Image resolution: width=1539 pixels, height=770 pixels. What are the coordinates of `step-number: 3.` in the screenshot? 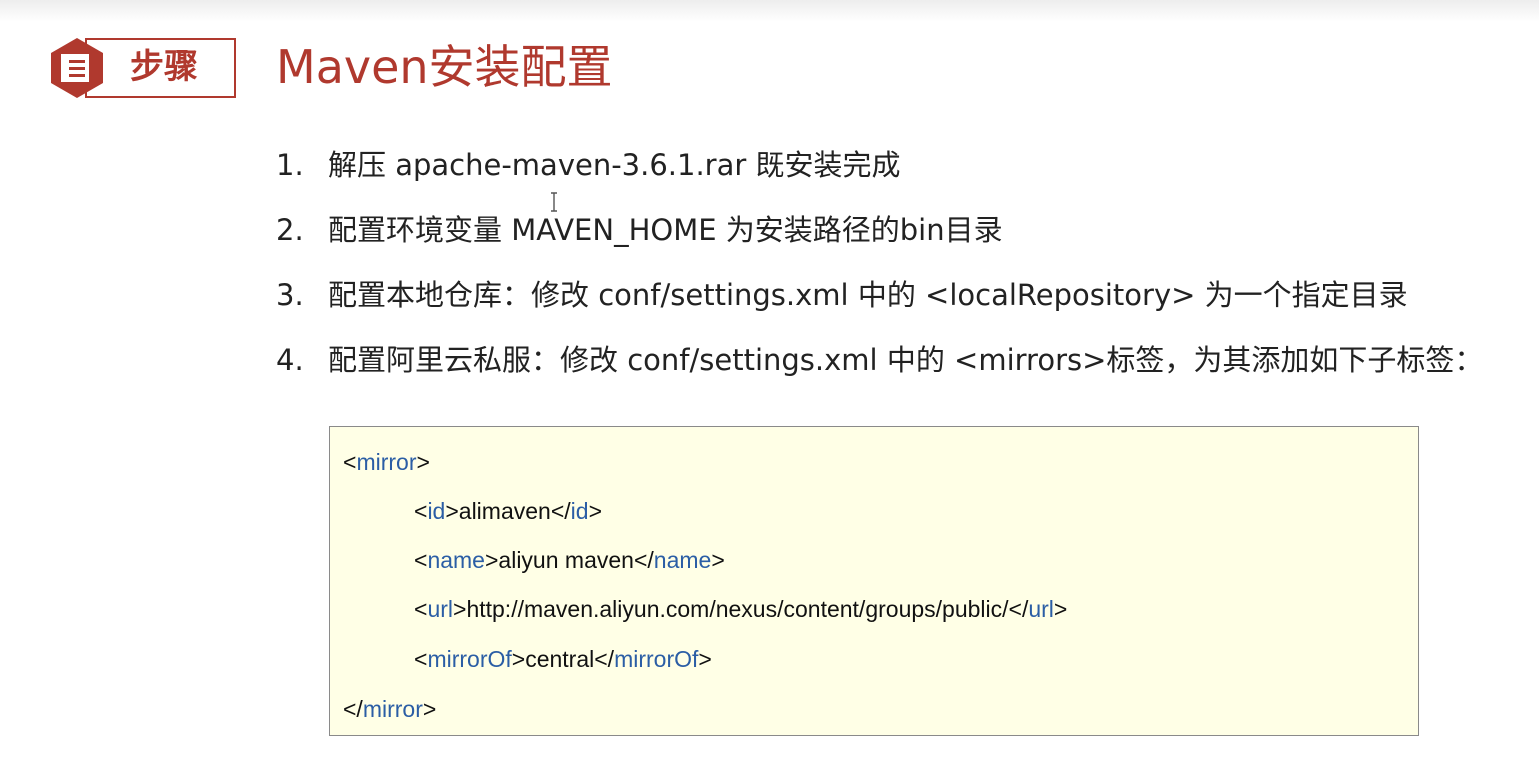 It's located at (290, 295).